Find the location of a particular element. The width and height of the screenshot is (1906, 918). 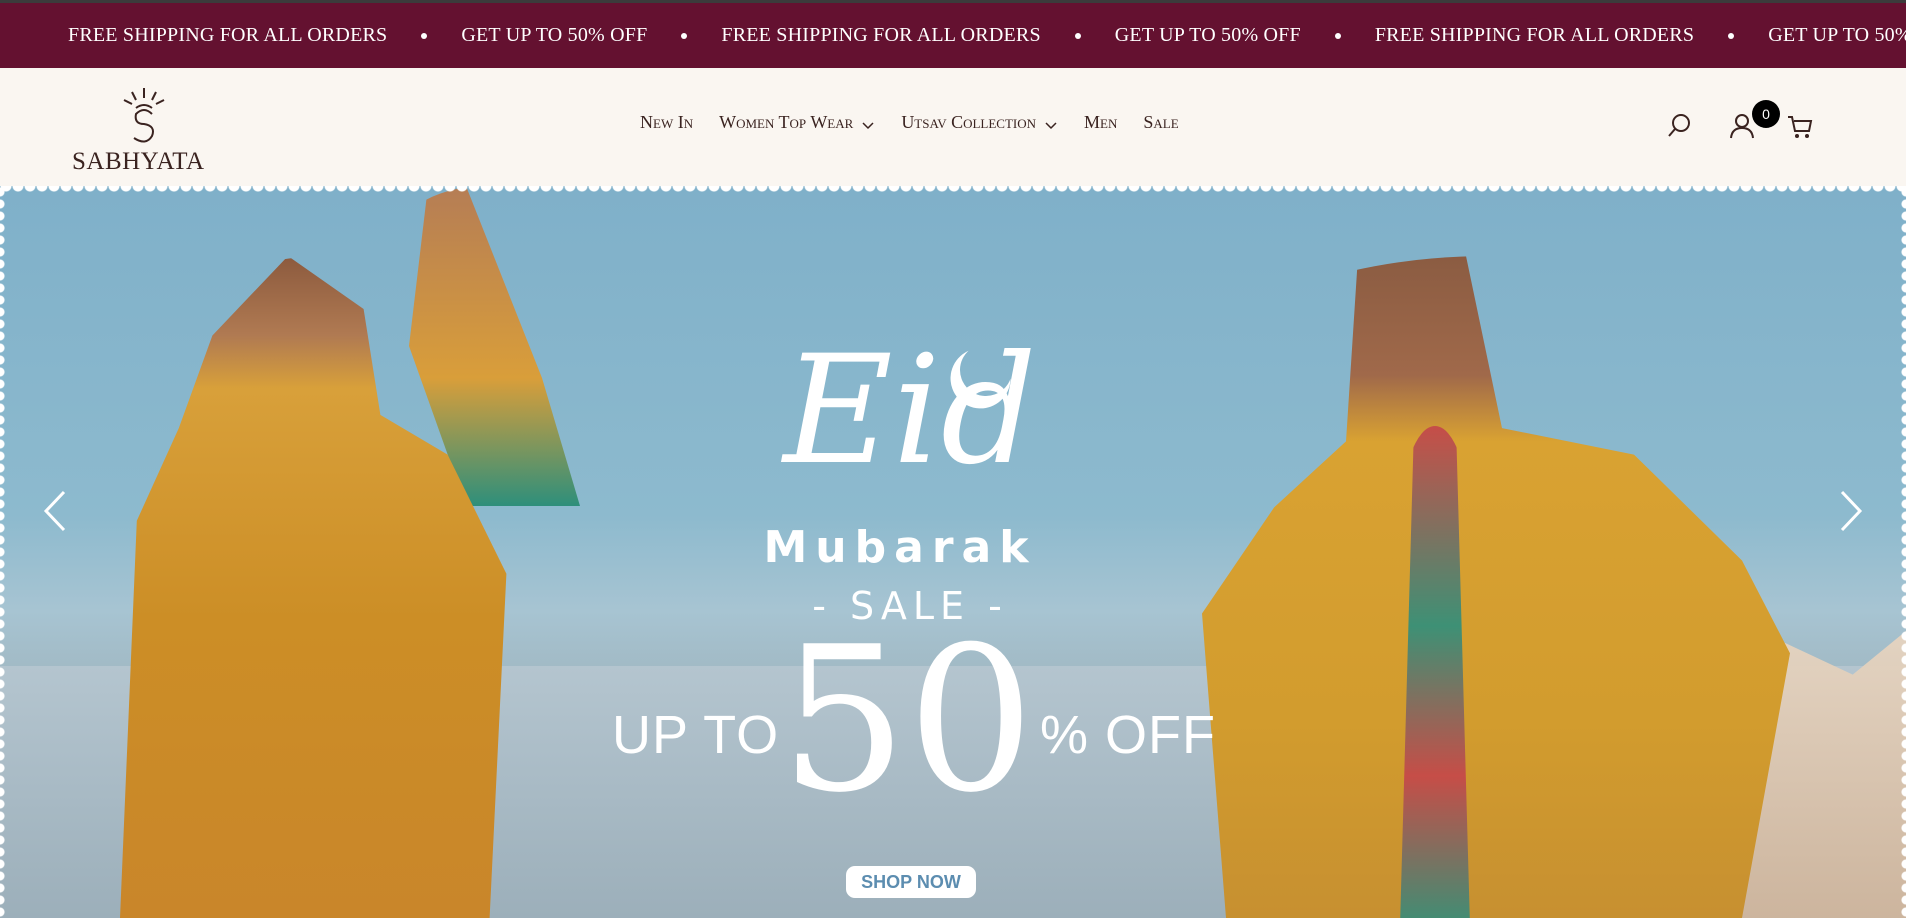

hero-mubarak-heading: Mubarak is located at coordinates (900, 547).